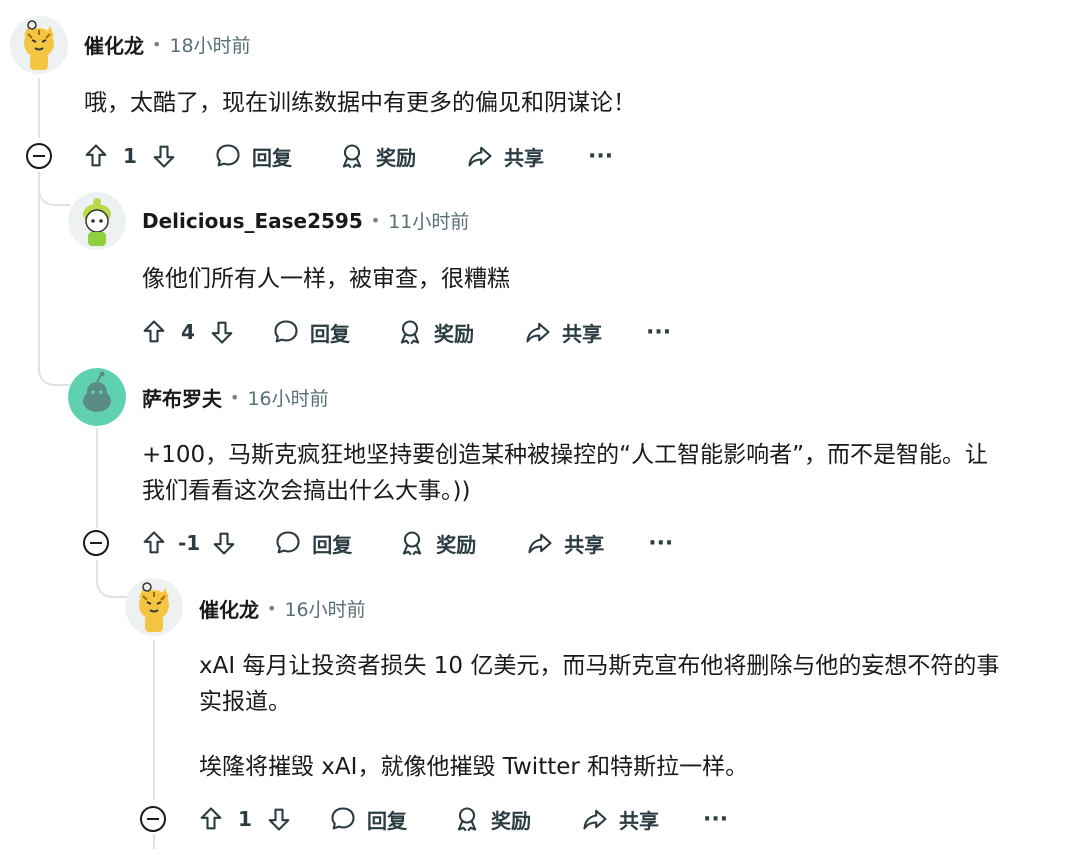  What do you see at coordinates (182, 397) in the screenshot?
I see `author-name: 萨布罗夫` at bounding box center [182, 397].